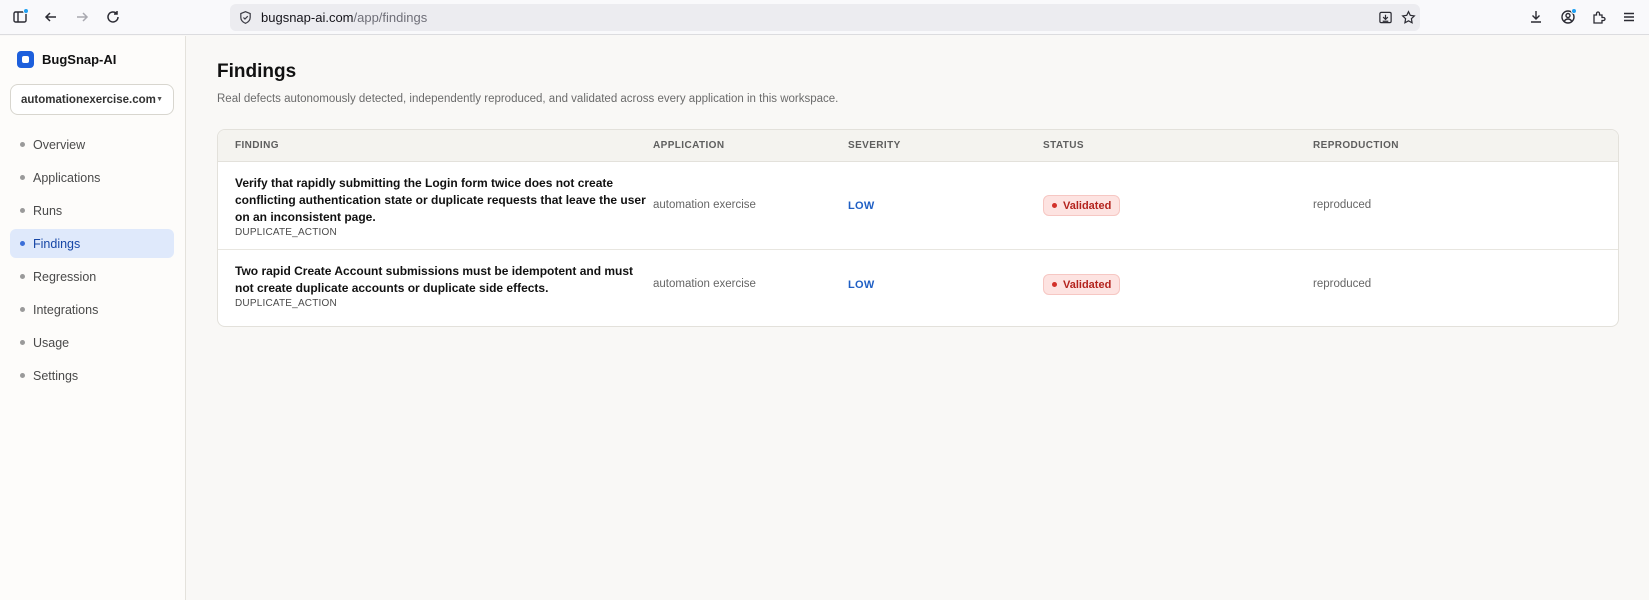 The width and height of the screenshot is (1649, 600). Describe the element at coordinates (1536, 17) in the screenshot. I see `downloads-icon` at that location.